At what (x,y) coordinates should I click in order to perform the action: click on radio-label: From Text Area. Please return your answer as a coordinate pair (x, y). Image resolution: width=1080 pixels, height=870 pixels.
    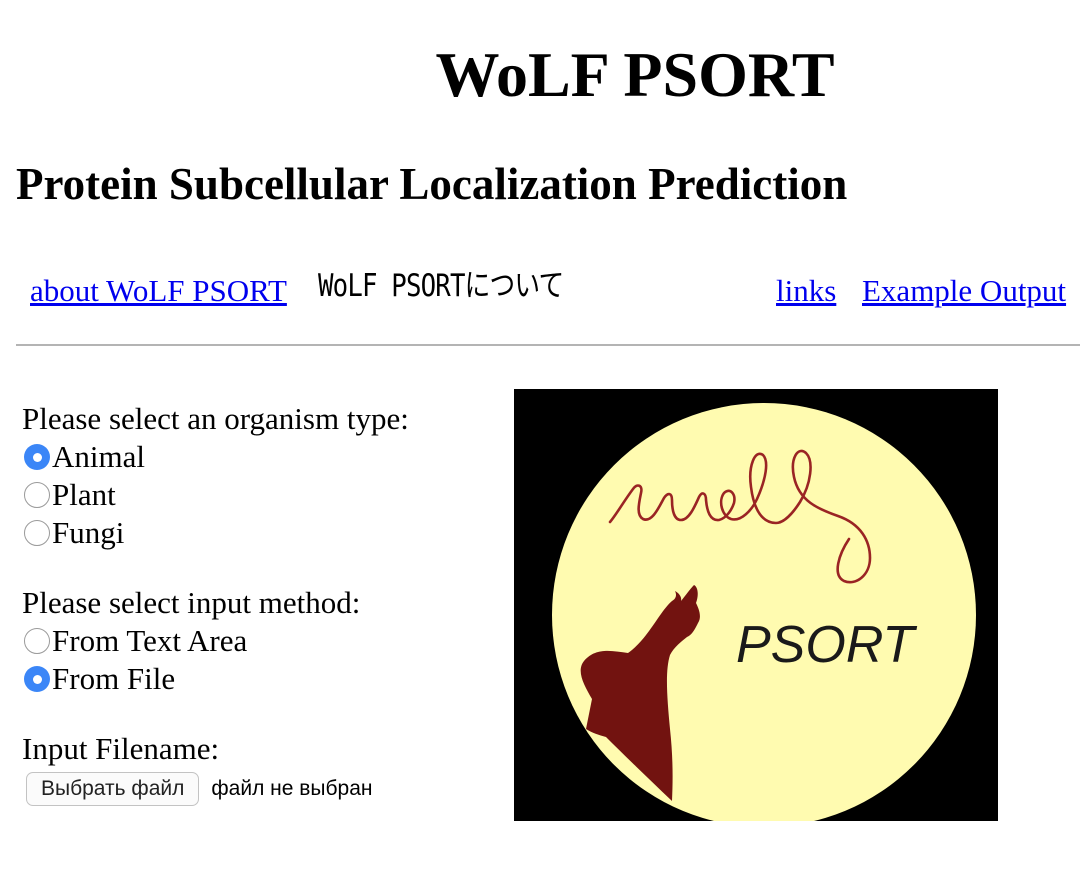
    Looking at the image, I should click on (150, 640).